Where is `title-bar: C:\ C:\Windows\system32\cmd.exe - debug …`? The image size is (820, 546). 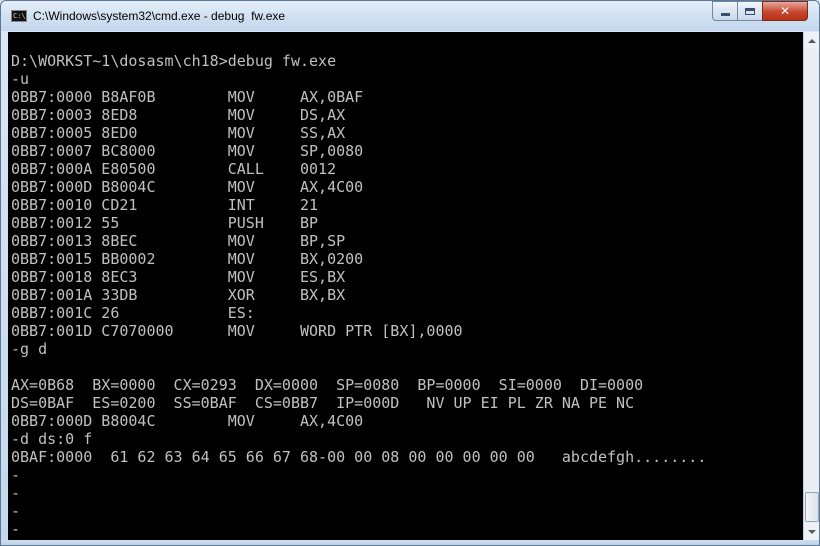
title-bar: C:\ C:\Windows\system32\cmd.exe - debug … is located at coordinates (410, 16).